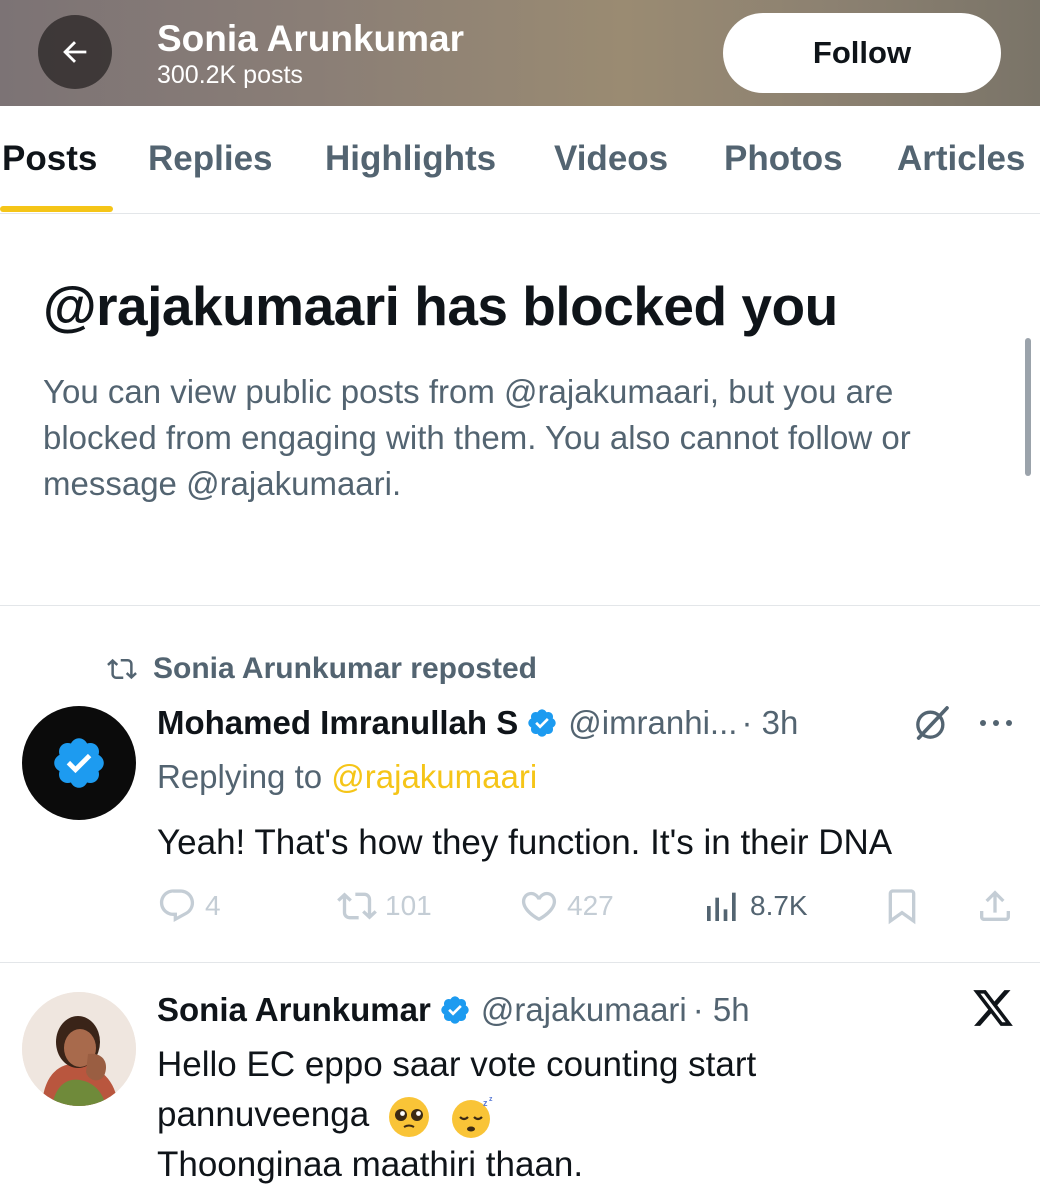 The width and height of the screenshot is (1040, 1200). Describe the element at coordinates (410, 159) in the screenshot. I see `tab-highlights: Highlights` at that location.